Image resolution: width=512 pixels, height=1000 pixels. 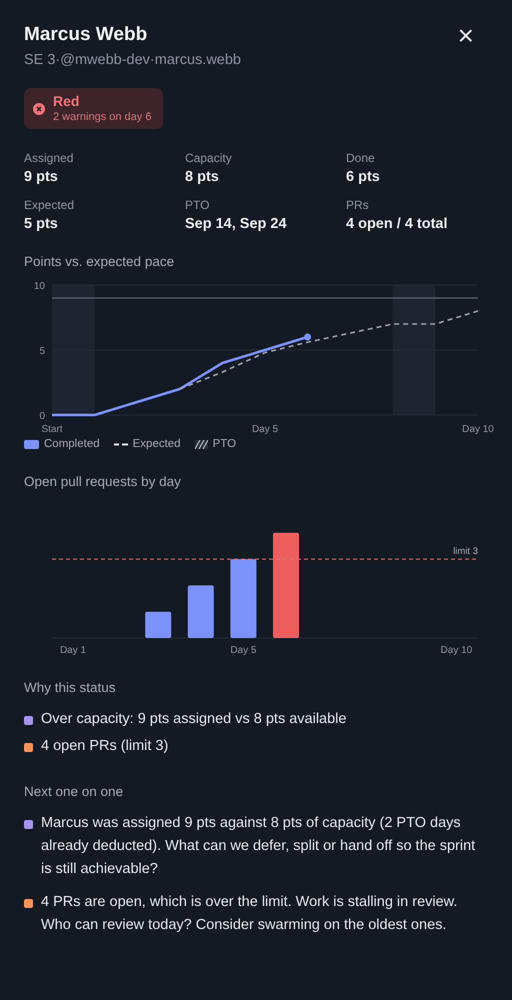 I want to click on stat-label: Done, so click(x=361, y=158).